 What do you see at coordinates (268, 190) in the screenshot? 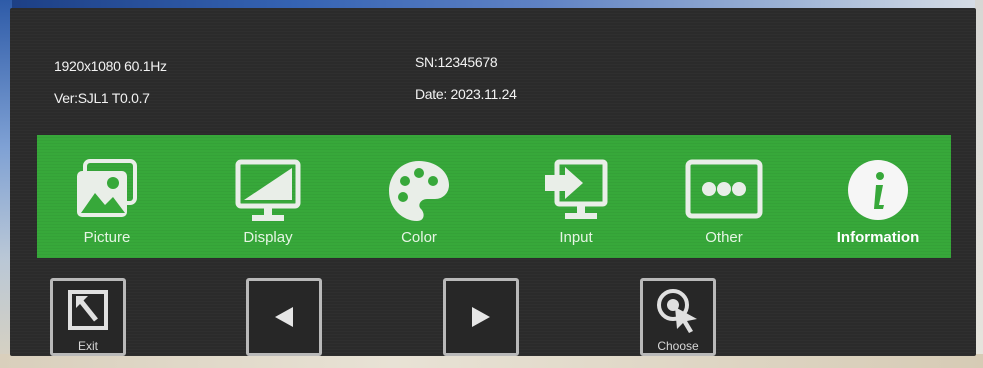
I see `display-icon` at bounding box center [268, 190].